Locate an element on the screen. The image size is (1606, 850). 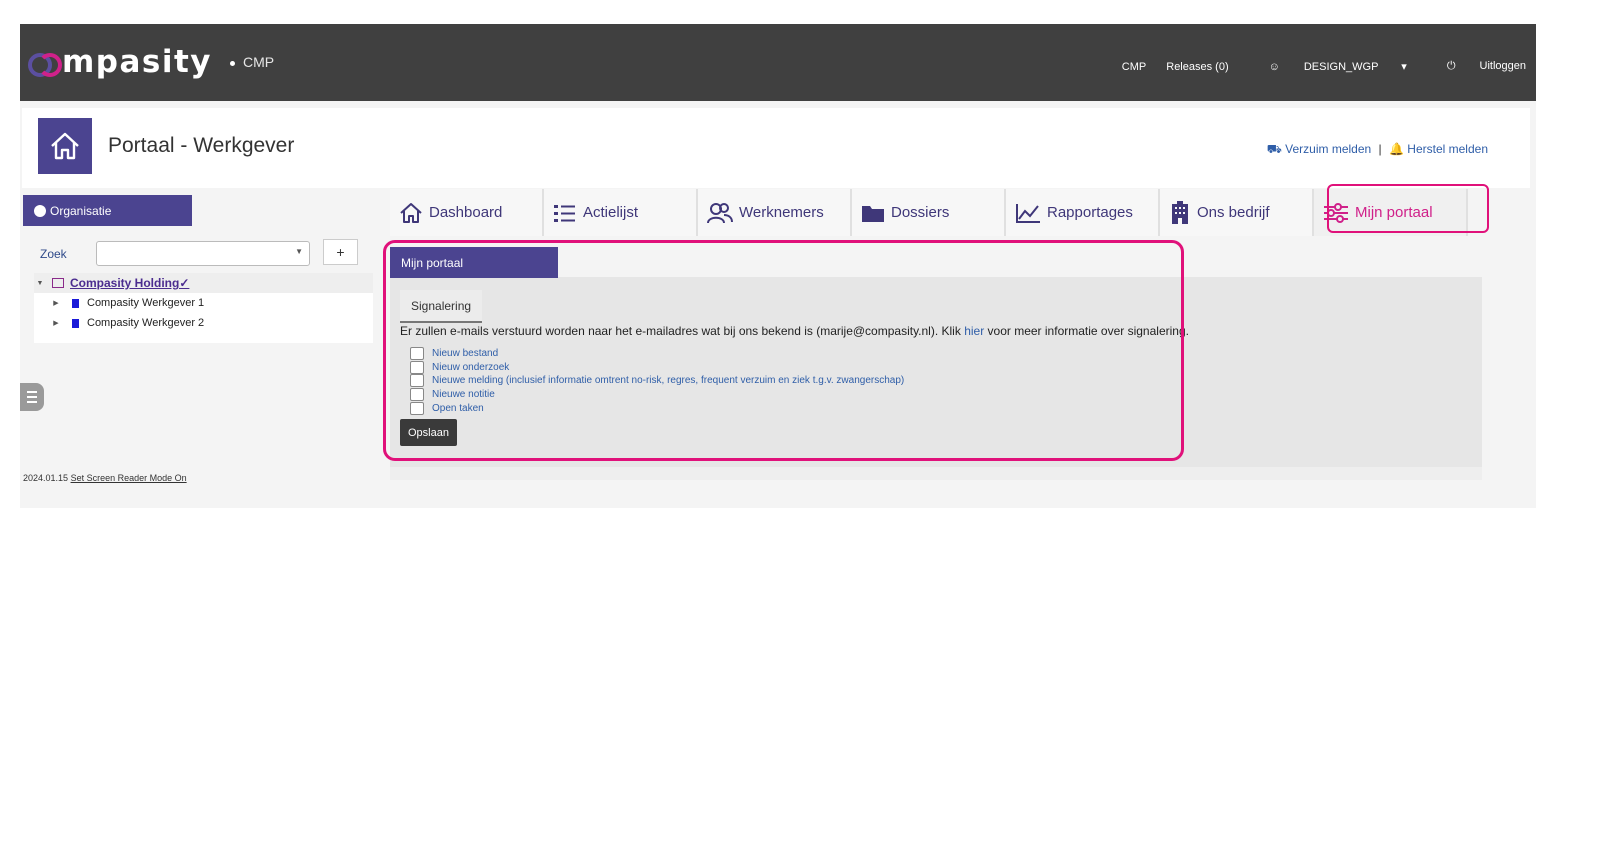
tab-werknemers: Werknemers is located at coordinates (775, 212).